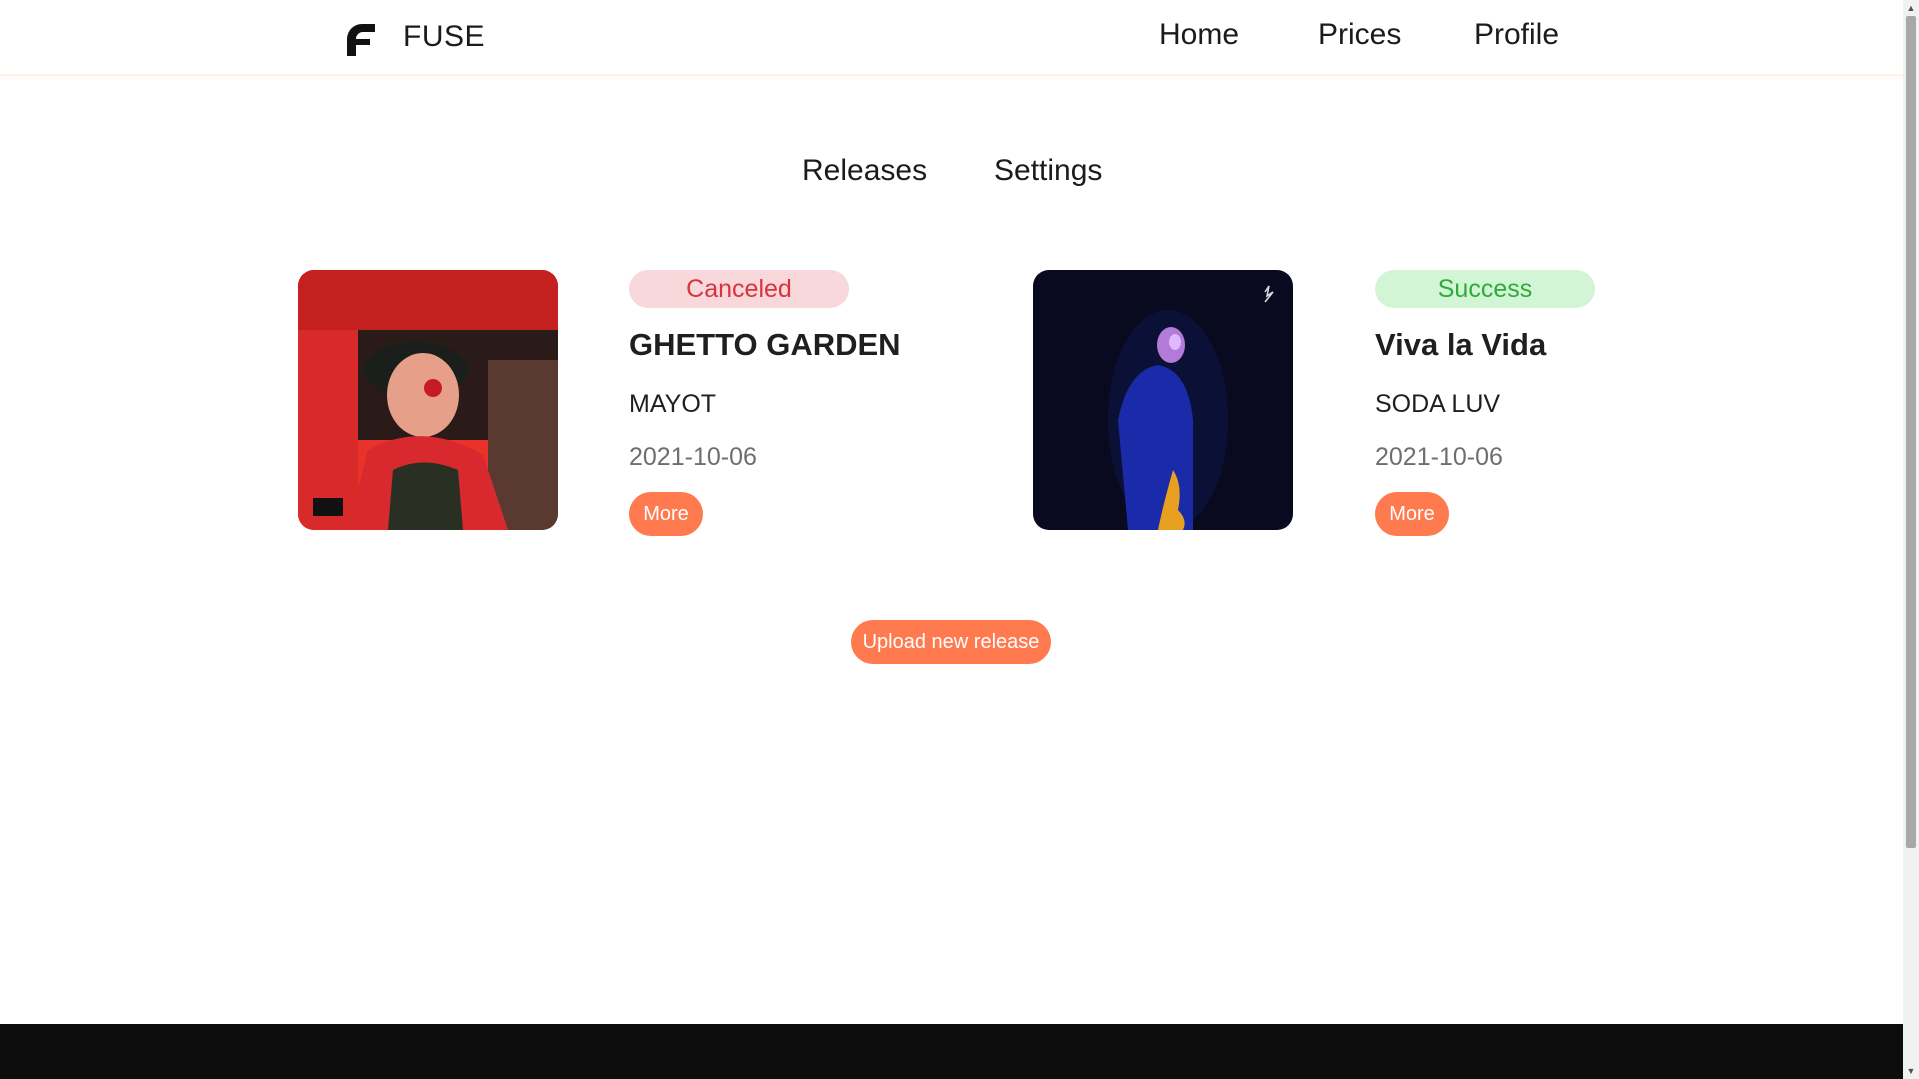 The width and height of the screenshot is (1919, 1079). Describe the element at coordinates (1485, 289) in the screenshot. I see `status-badge-success: Success` at that location.